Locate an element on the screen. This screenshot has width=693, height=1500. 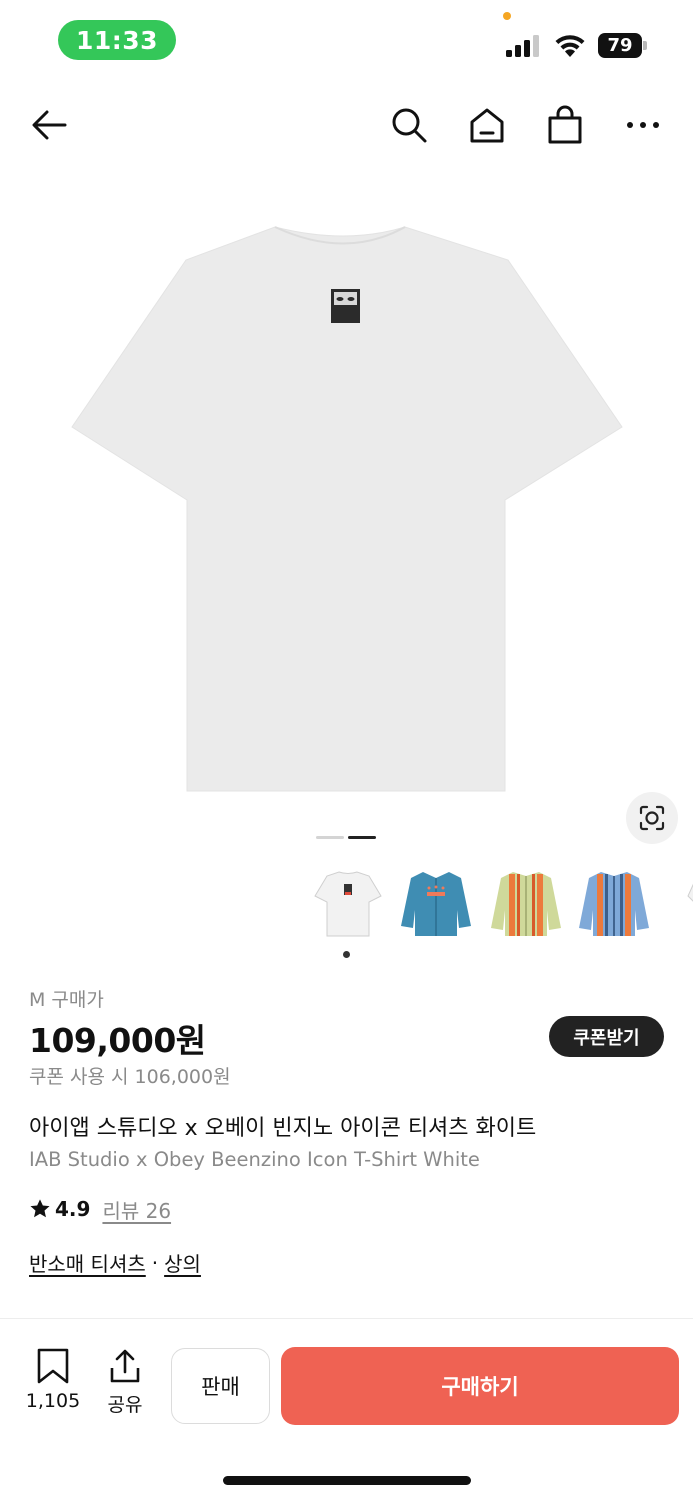
share-icon is located at coordinates (125, 1366).